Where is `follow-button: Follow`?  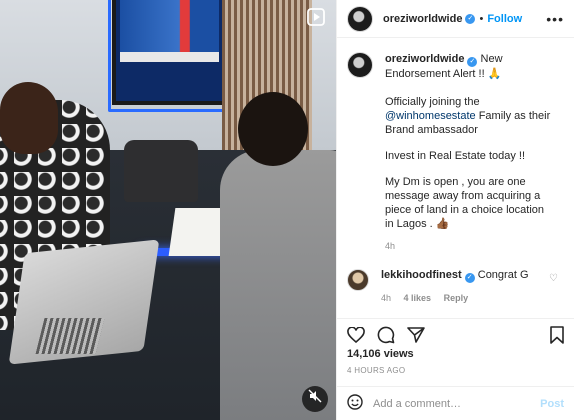 follow-button: Follow is located at coordinates (504, 19).